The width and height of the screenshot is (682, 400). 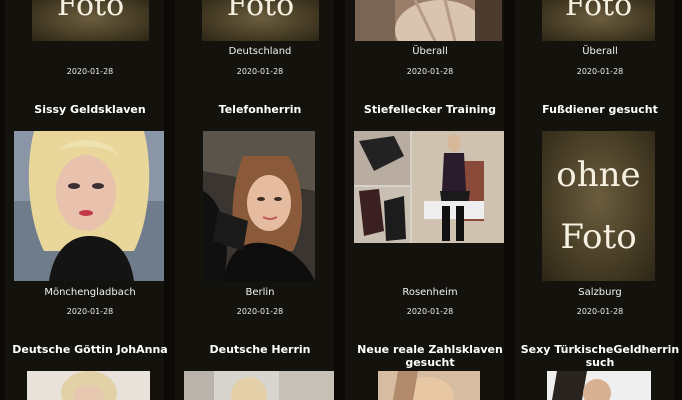 What do you see at coordinates (600, 292) in the screenshot?
I see `listing-location: Salzburg` at bounding box center [600, 292].